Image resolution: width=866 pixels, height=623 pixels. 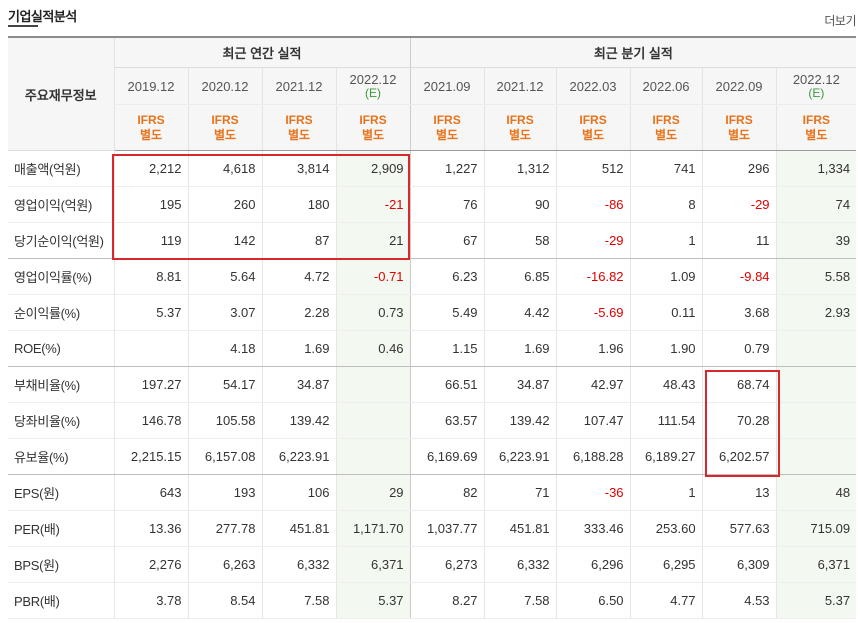 What do you see at coordinates (593, 276) in the screenshot?
I see `table-cell: -16.82` at bounding box center [593, 276].